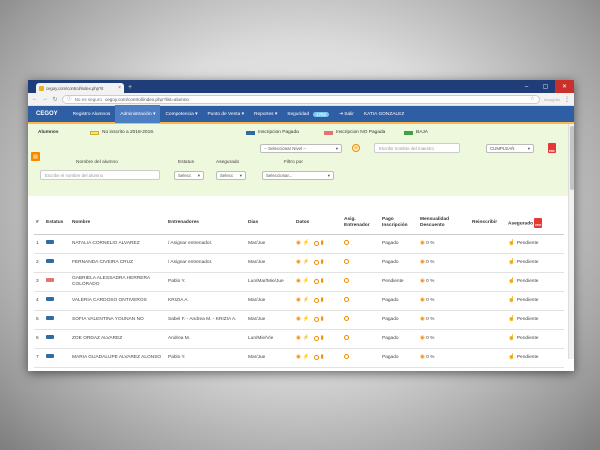  I want to click on discount-value: 0 %, so click(430, 262).